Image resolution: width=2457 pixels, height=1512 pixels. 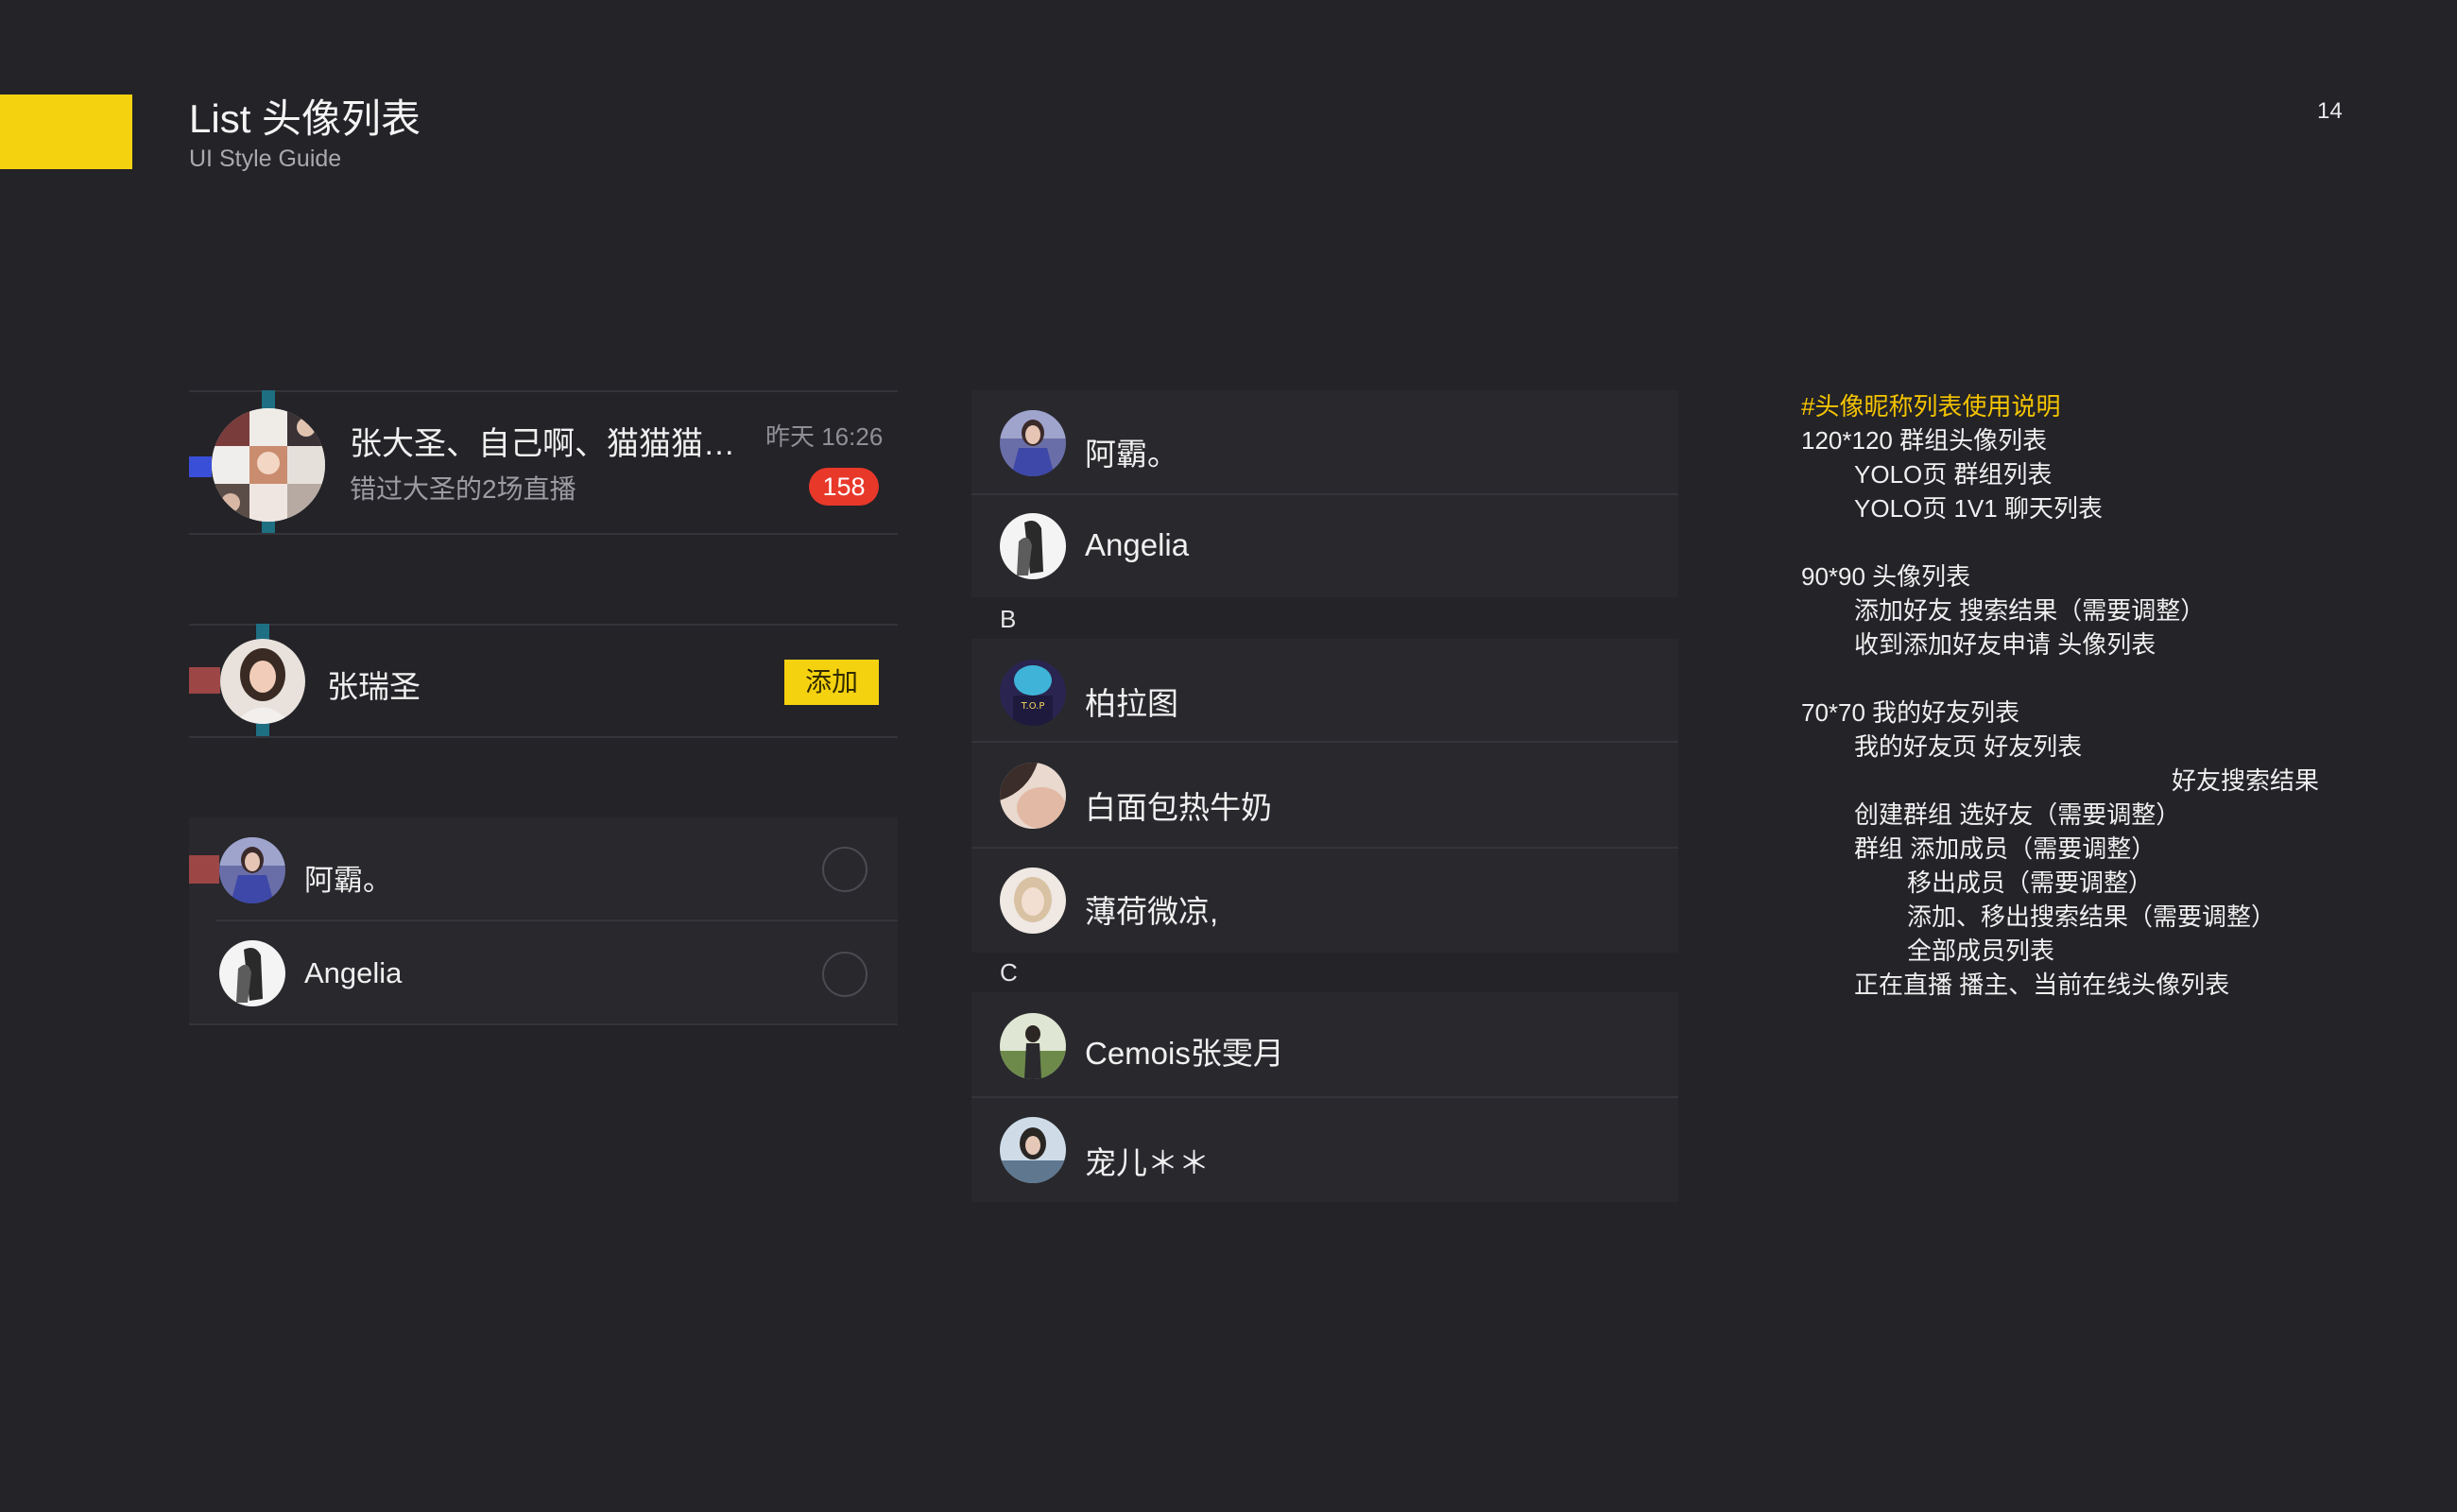 I want to click on user-name: 白面包热牛奶, so click(x=1178, y=807).